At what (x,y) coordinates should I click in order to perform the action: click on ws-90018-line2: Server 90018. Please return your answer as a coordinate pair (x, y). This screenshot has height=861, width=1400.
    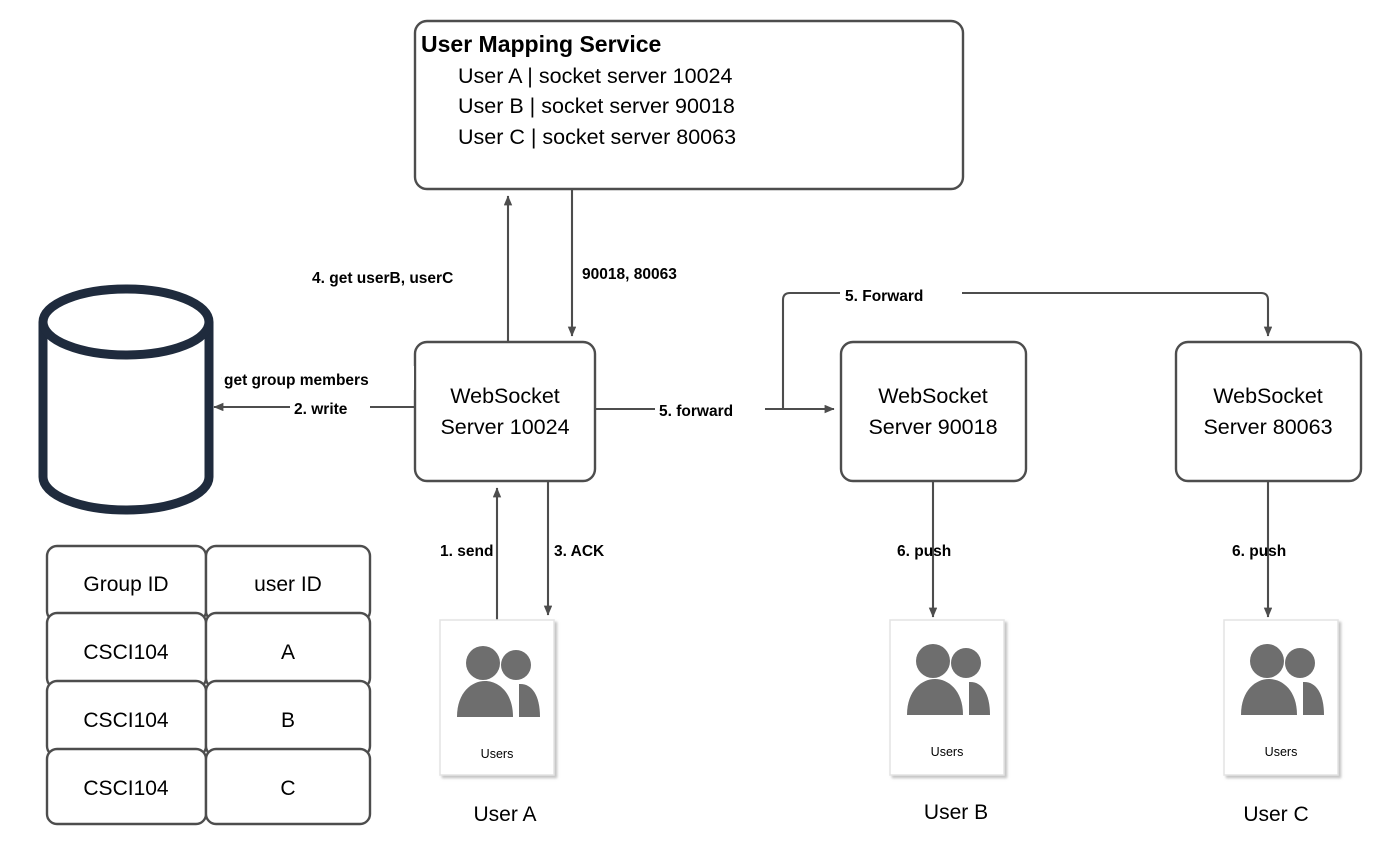
    Looking at the image, I should click on (932, 427).